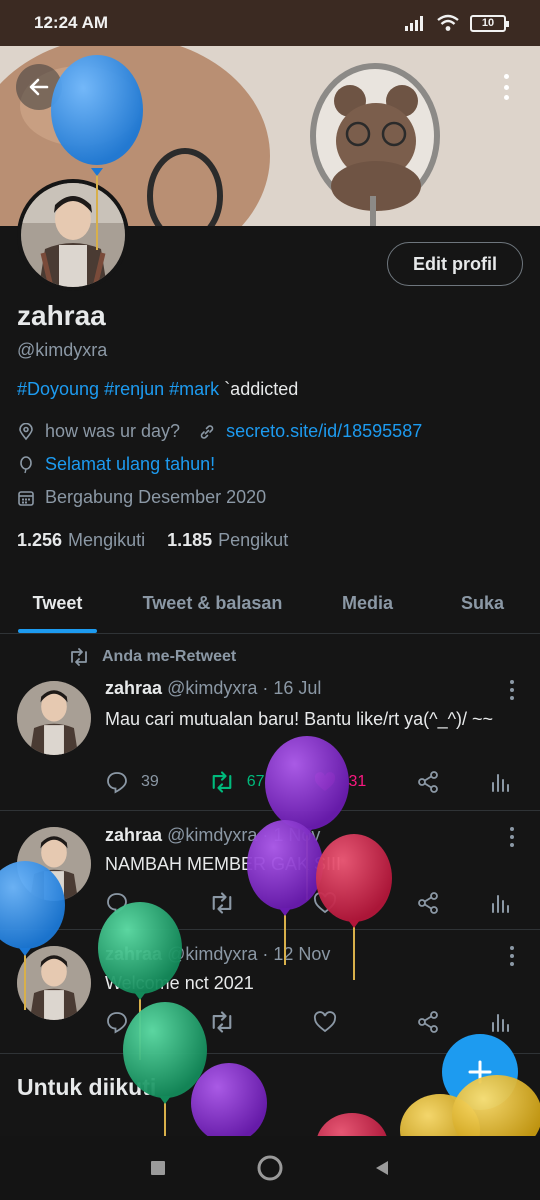 The height and width of the screenshot is (1200, 540). I want to click on profile-tabs: Tweet Tweet & balasan Media Suka, so click(270, 604).